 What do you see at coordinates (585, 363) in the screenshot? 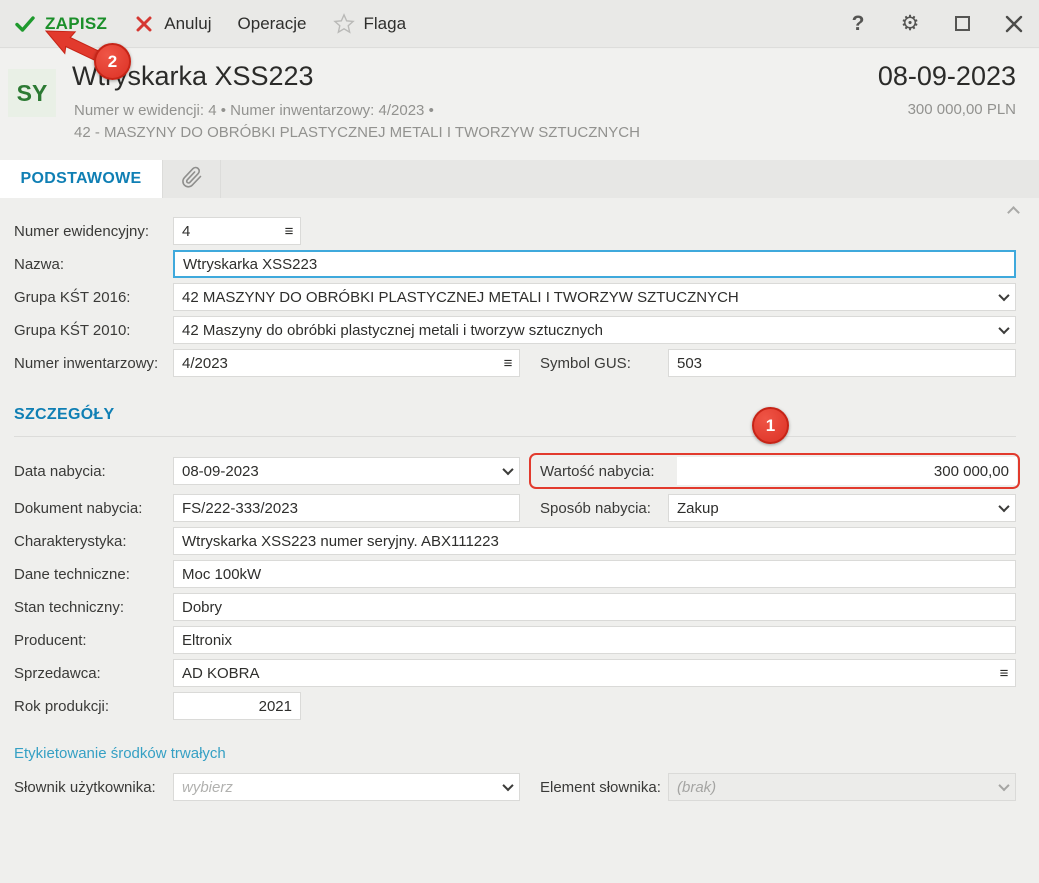
I see `symbol-gus-label: Symbol GUS:` at bounding box center [585, 363].